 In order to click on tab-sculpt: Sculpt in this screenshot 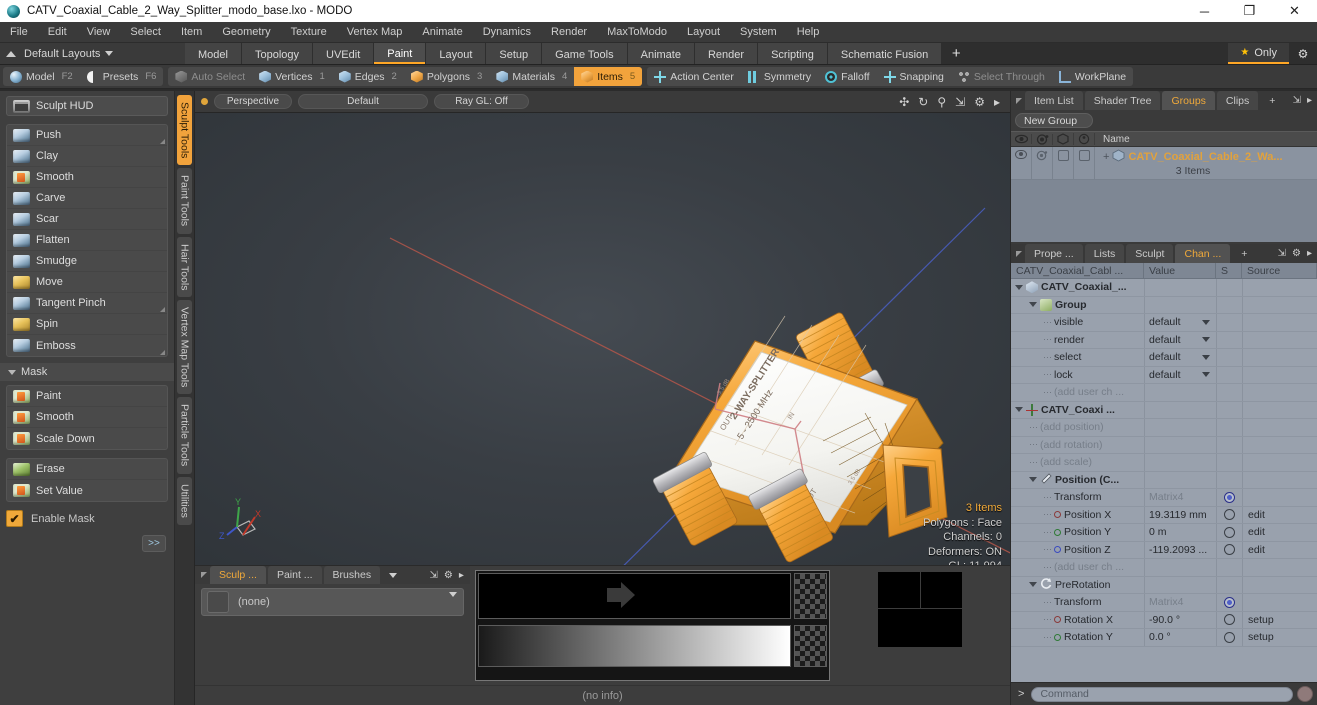, I will do `click(1150, 253)`.